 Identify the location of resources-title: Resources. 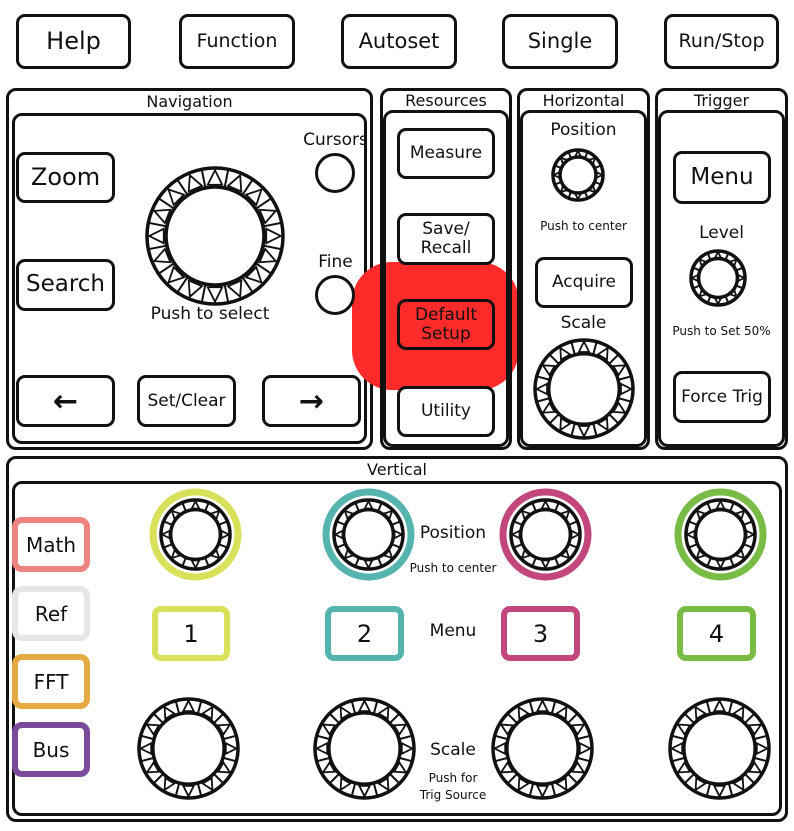
(446, 100).